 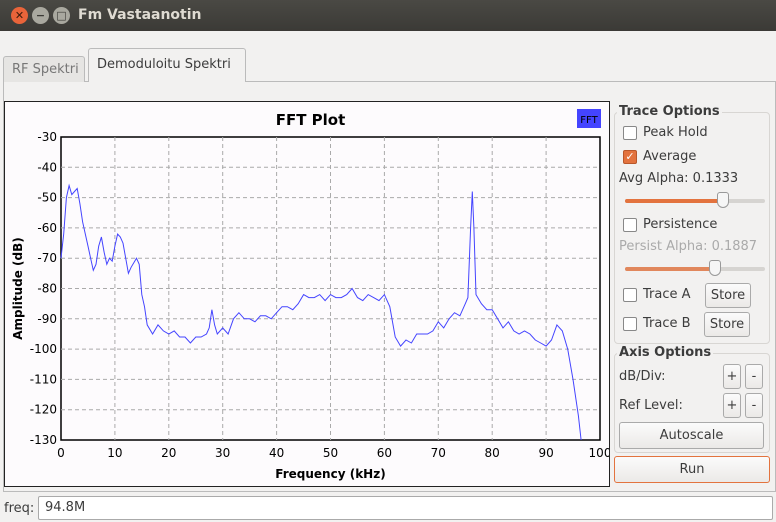 What do you see at coordinates (651, 405) in the screenshot?
I see `ref-level-label: Ref Level:` at bounding box center [651, 405].